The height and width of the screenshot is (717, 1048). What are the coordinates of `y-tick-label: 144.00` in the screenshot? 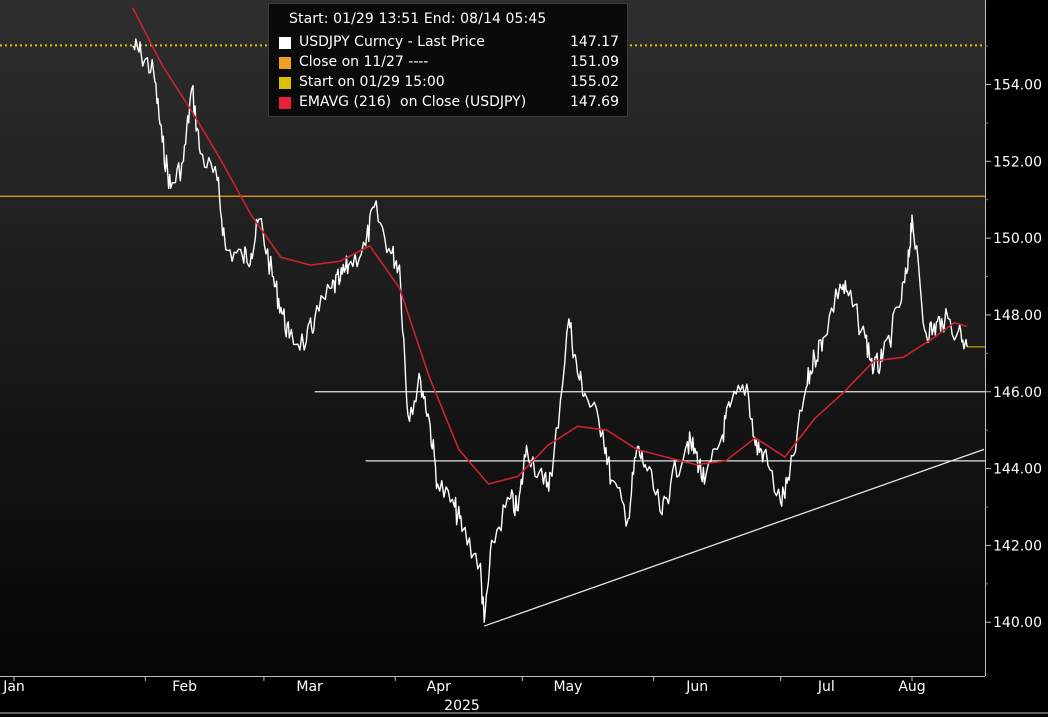 It's located at (1017, 470).